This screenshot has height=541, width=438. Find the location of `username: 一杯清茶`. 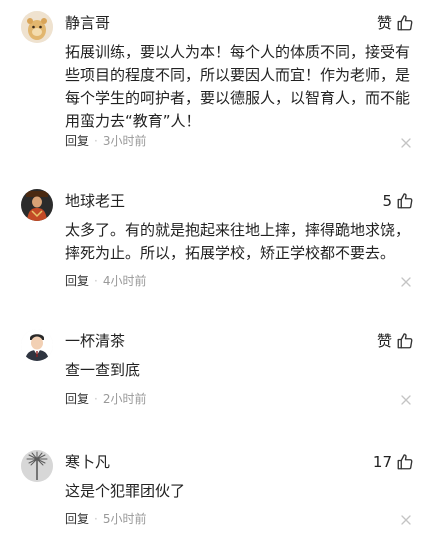

username: 一杯清茶 is located at coordinates (95, 341).